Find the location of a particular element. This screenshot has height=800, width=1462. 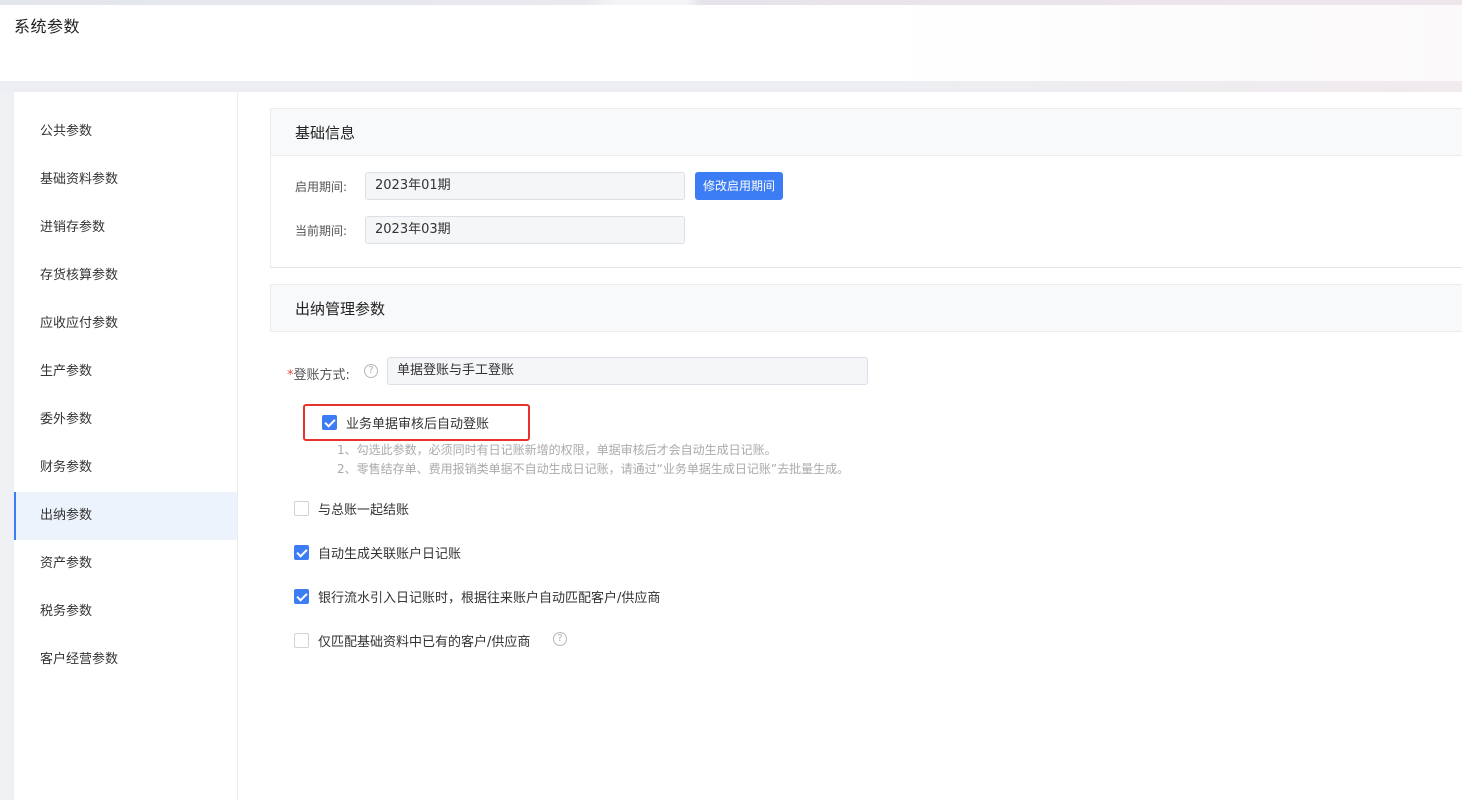

sidebar-item-production: 生产参数 is located at coordinates (125, 372).